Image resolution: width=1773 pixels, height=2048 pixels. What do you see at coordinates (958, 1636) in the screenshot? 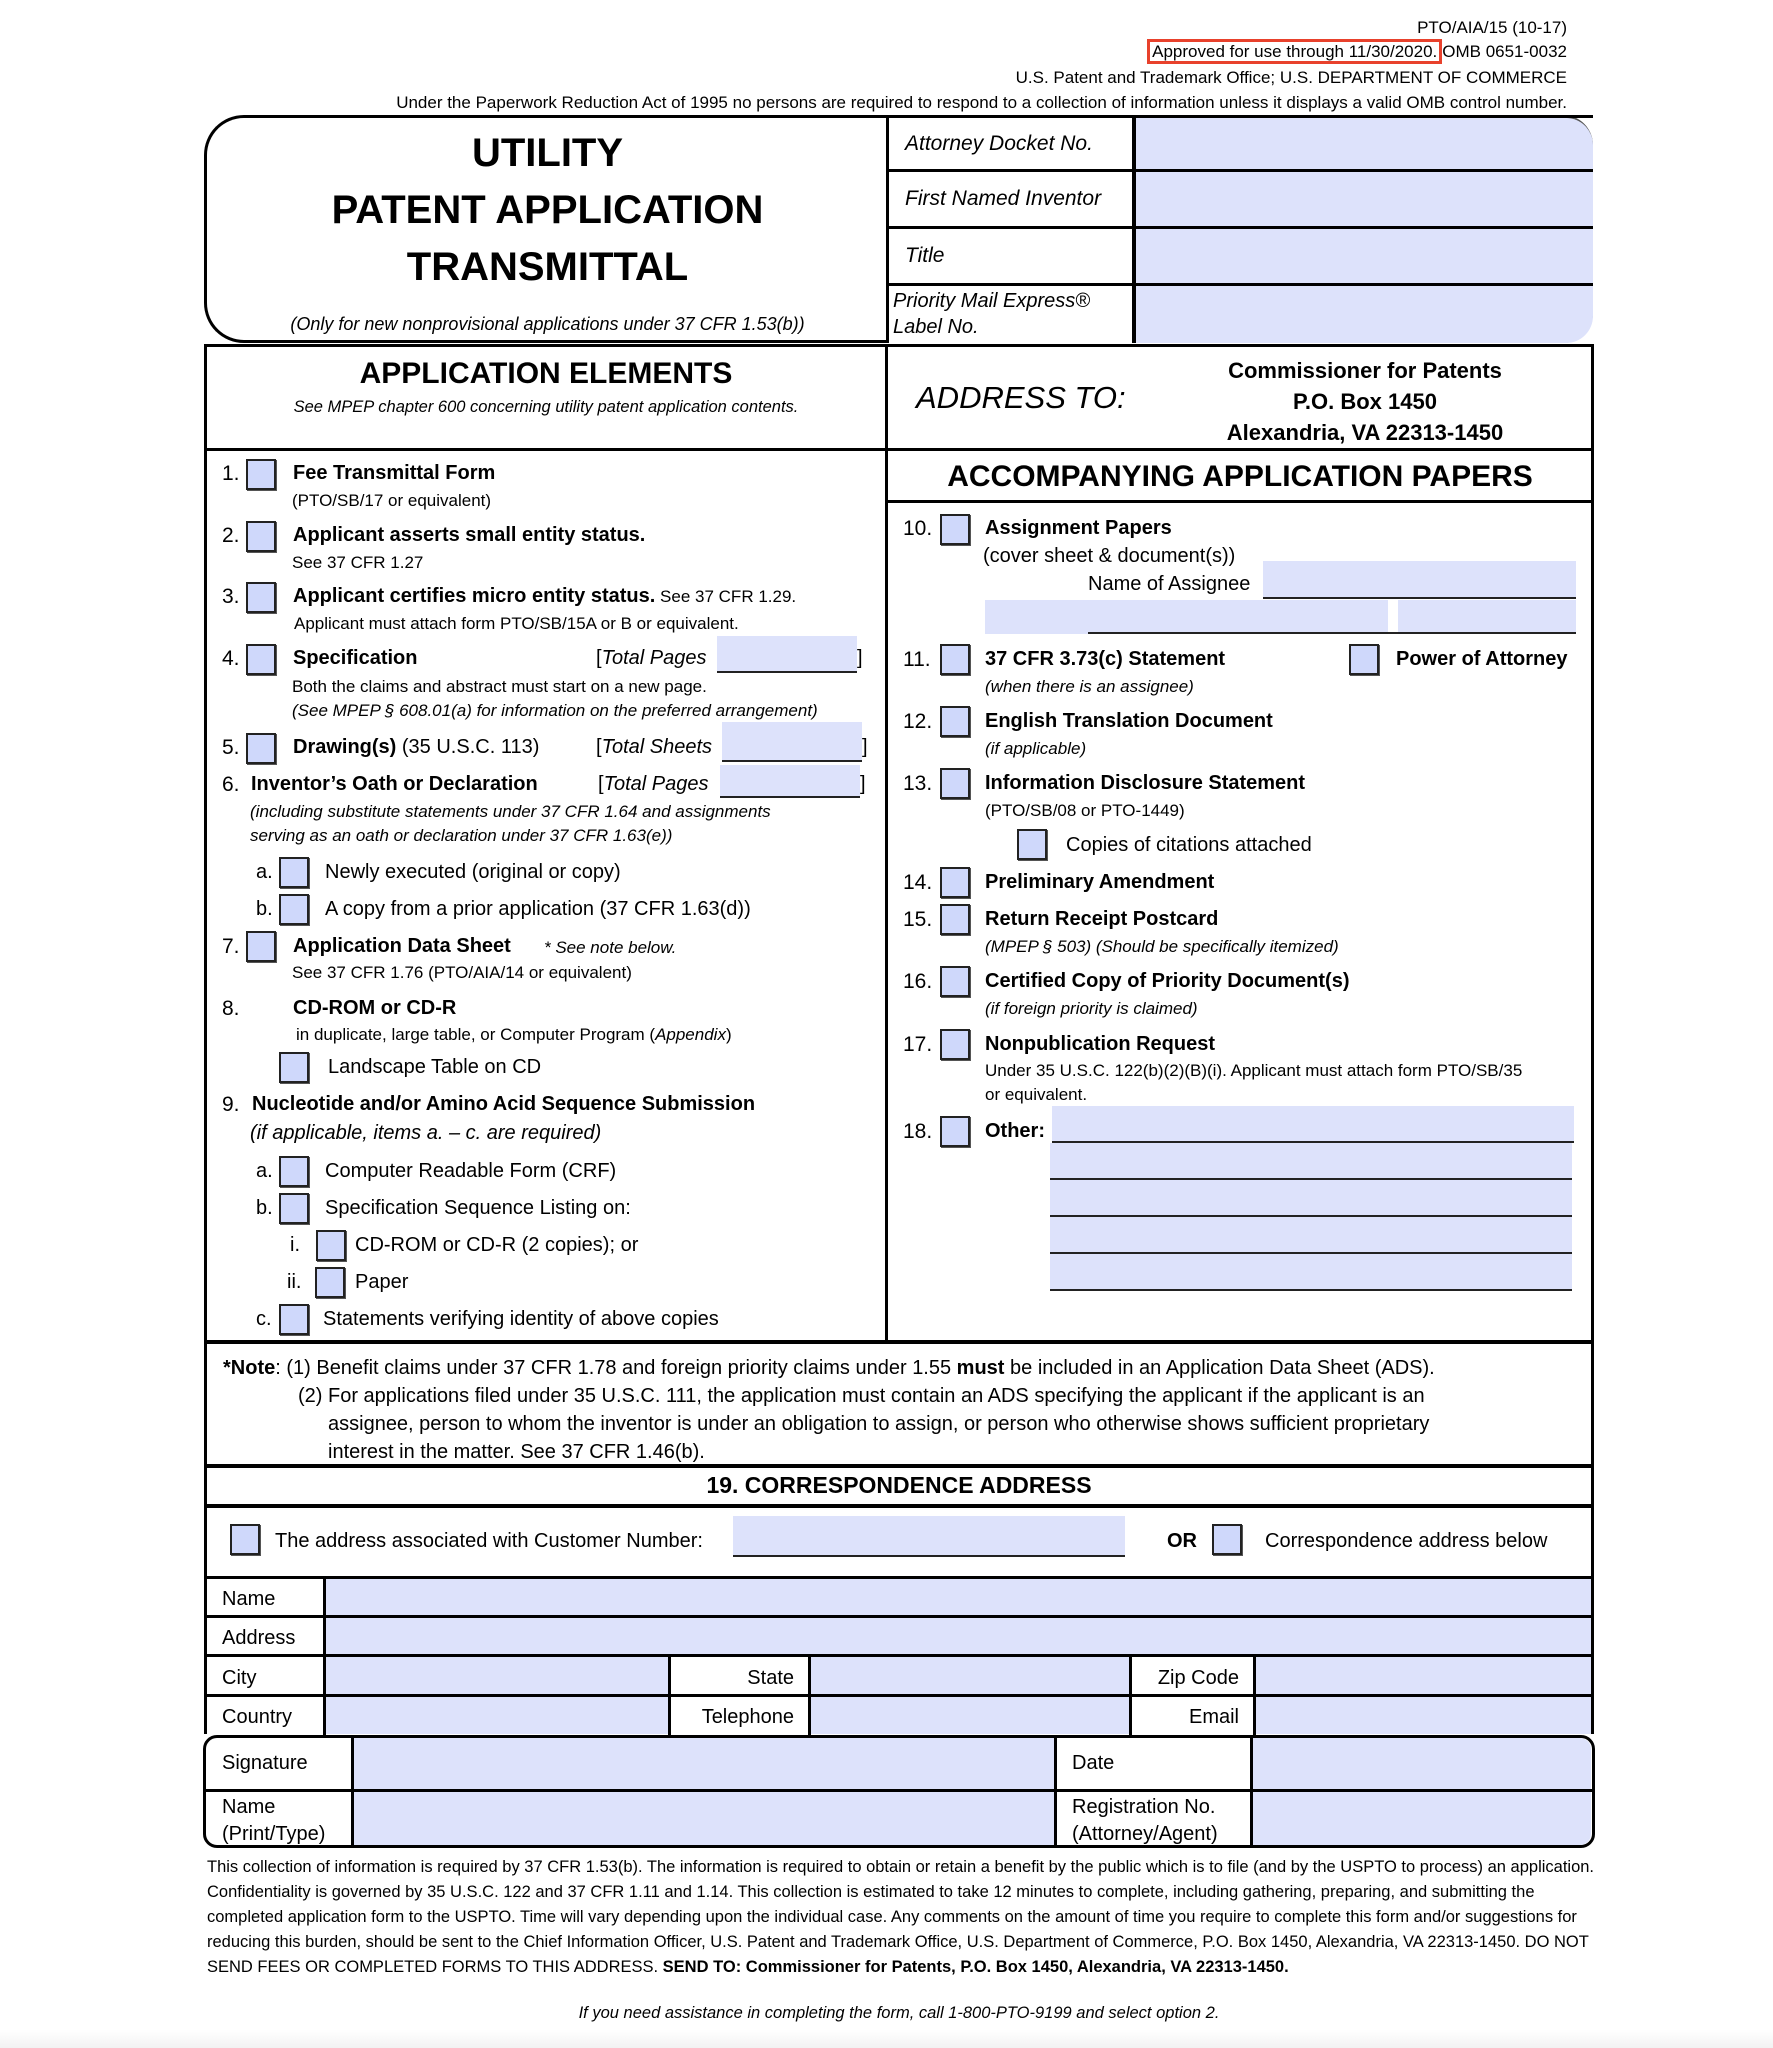
I see `address-input` at bounding box center [958, 1636].